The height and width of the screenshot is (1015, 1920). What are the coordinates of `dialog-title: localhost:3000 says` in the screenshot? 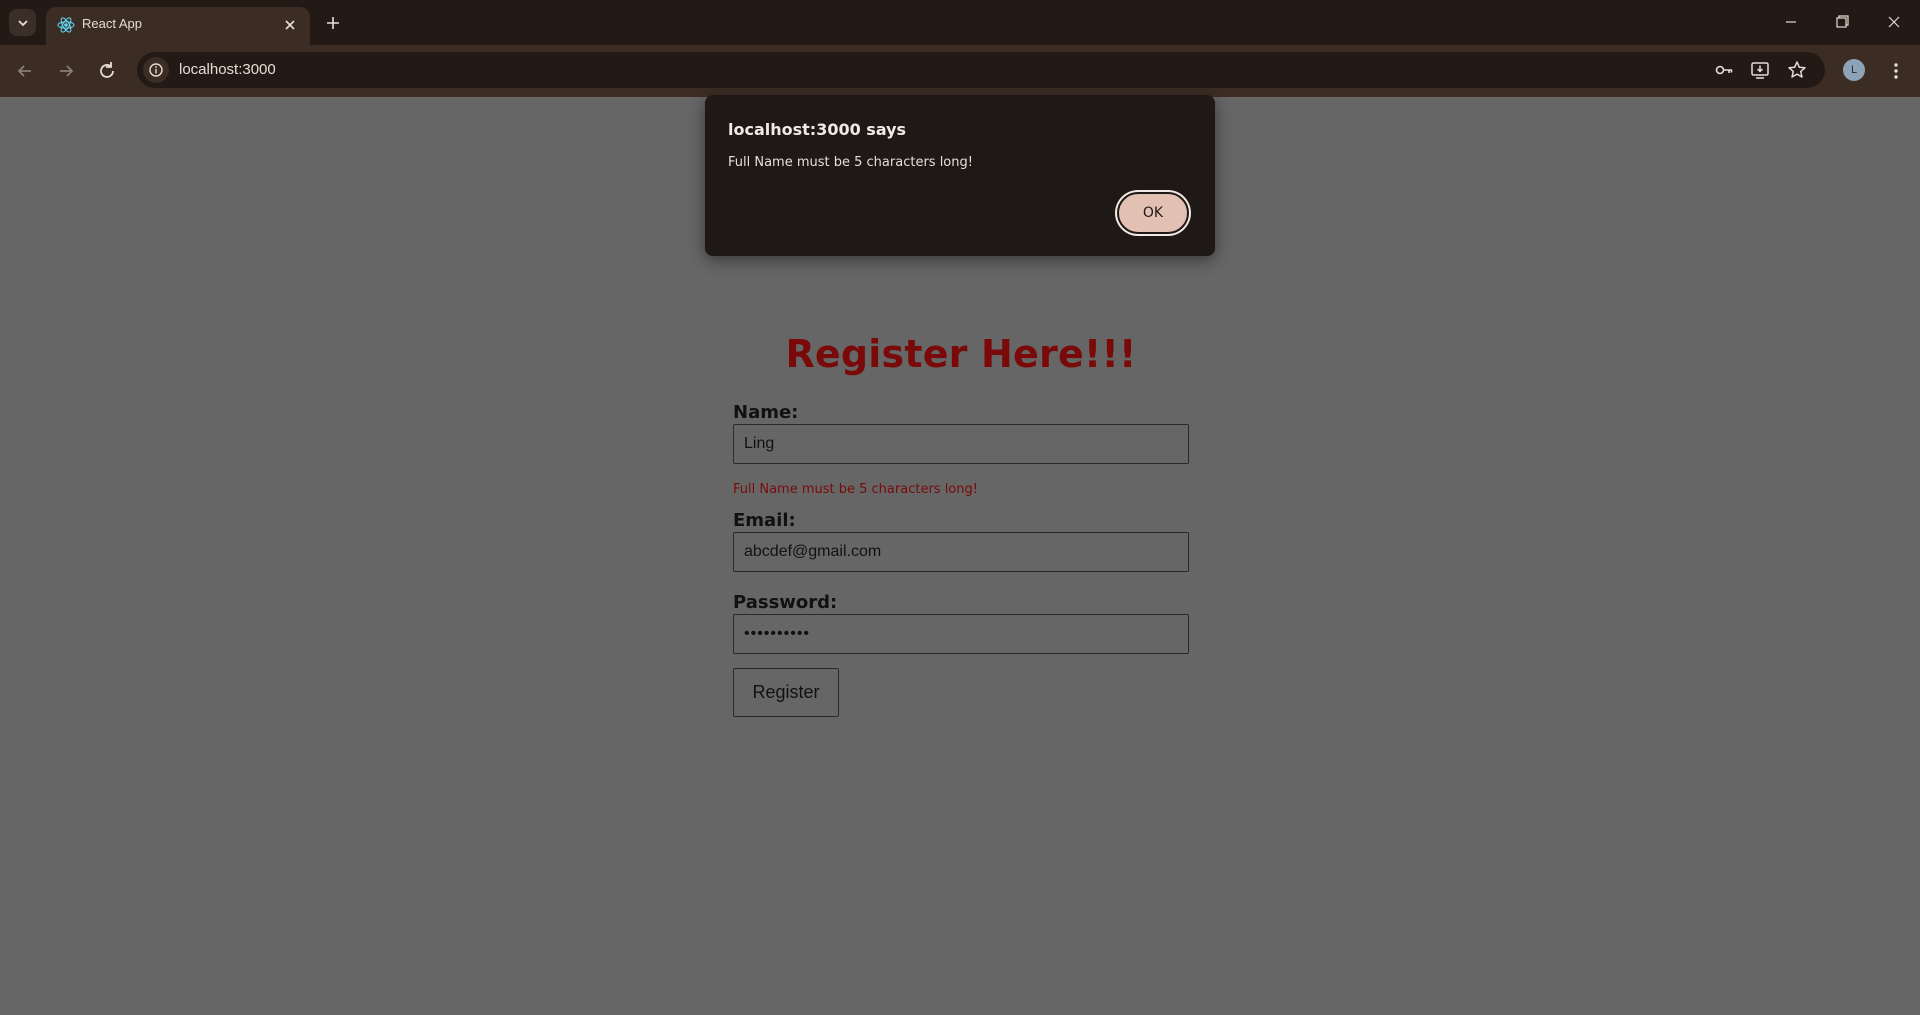 It's located at (817, 129).